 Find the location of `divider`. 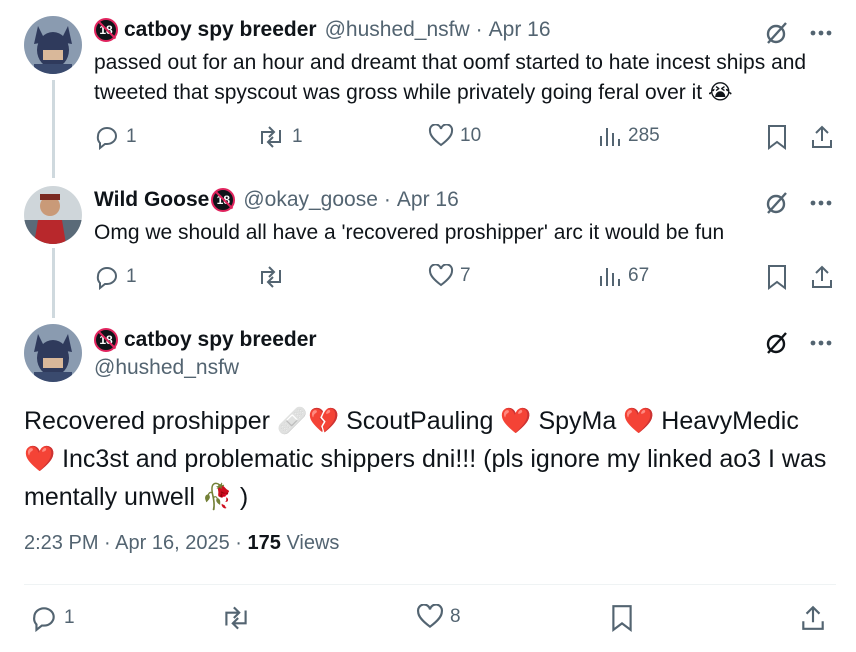

divider is located at coordinates (430, 584).